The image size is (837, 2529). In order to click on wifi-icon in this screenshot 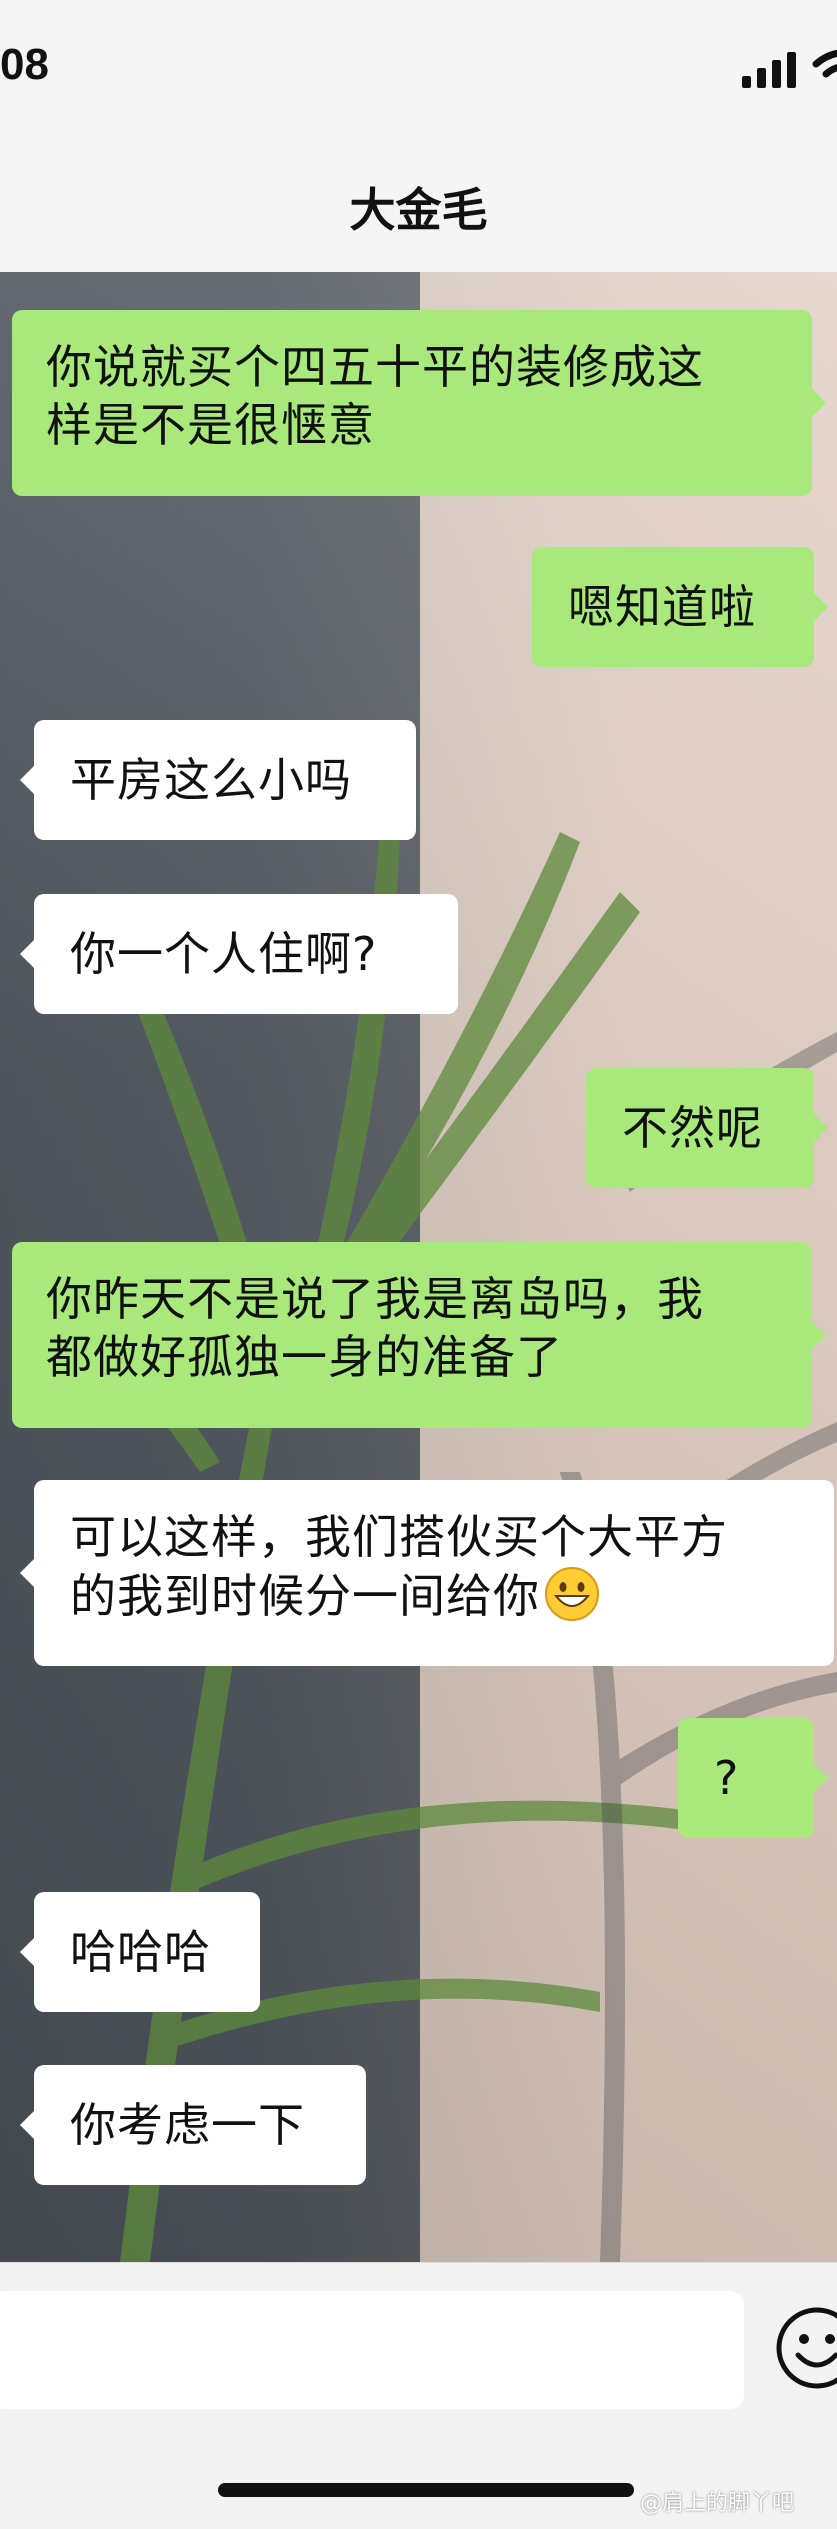, I will do `click(824, 64)`.